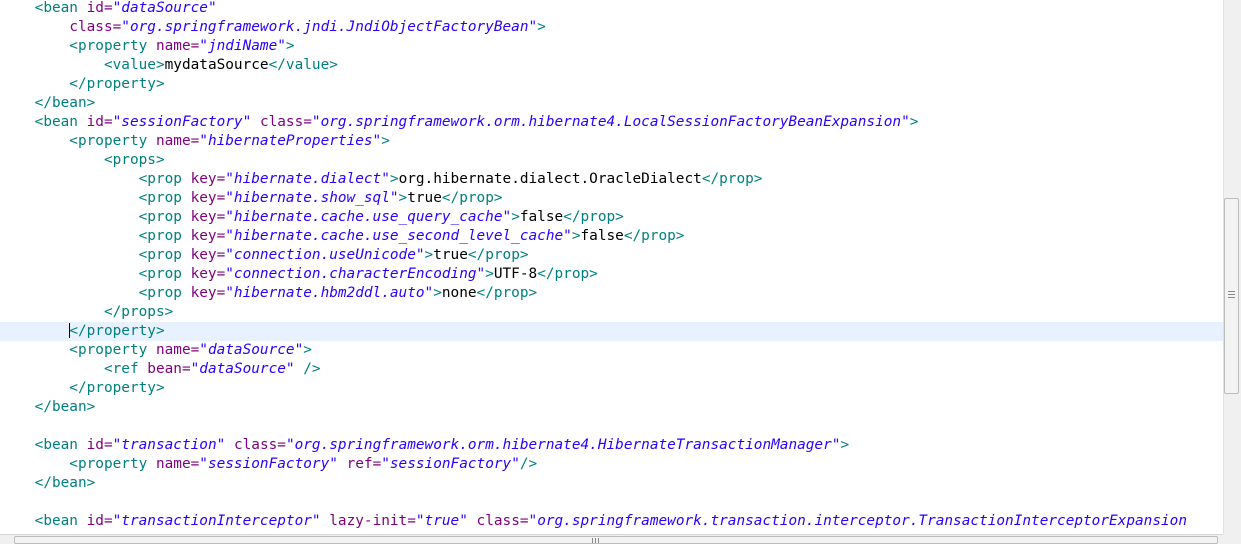  What do you see at coordinates (312, 198) in the screenshot?
I see `code-token: "hibernate.show_sql"` at bounding box center [312, 198].